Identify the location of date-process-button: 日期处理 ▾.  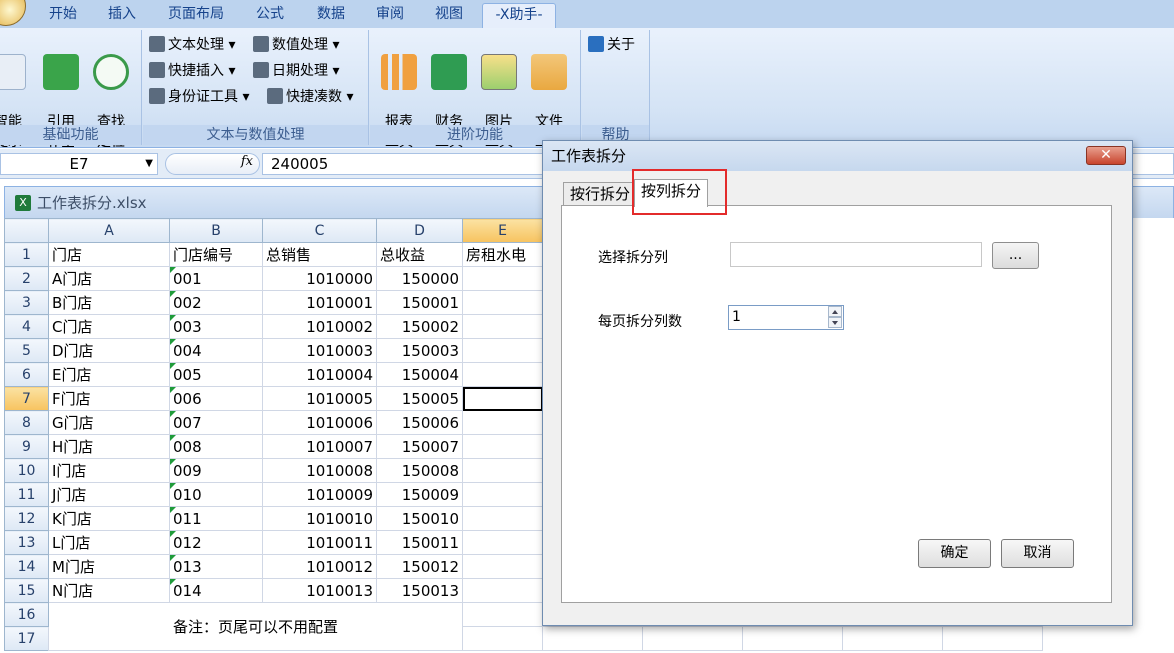
(296, 71).